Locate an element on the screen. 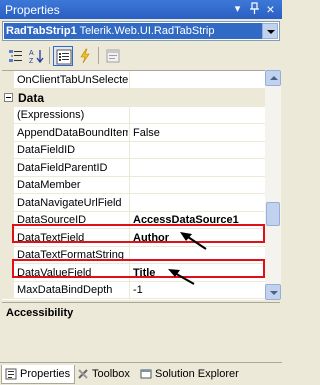 Image resolution: width=320 pixels, height=385 pixels. tab-toolbox: Toolbox is located at coordinates (104, 374).